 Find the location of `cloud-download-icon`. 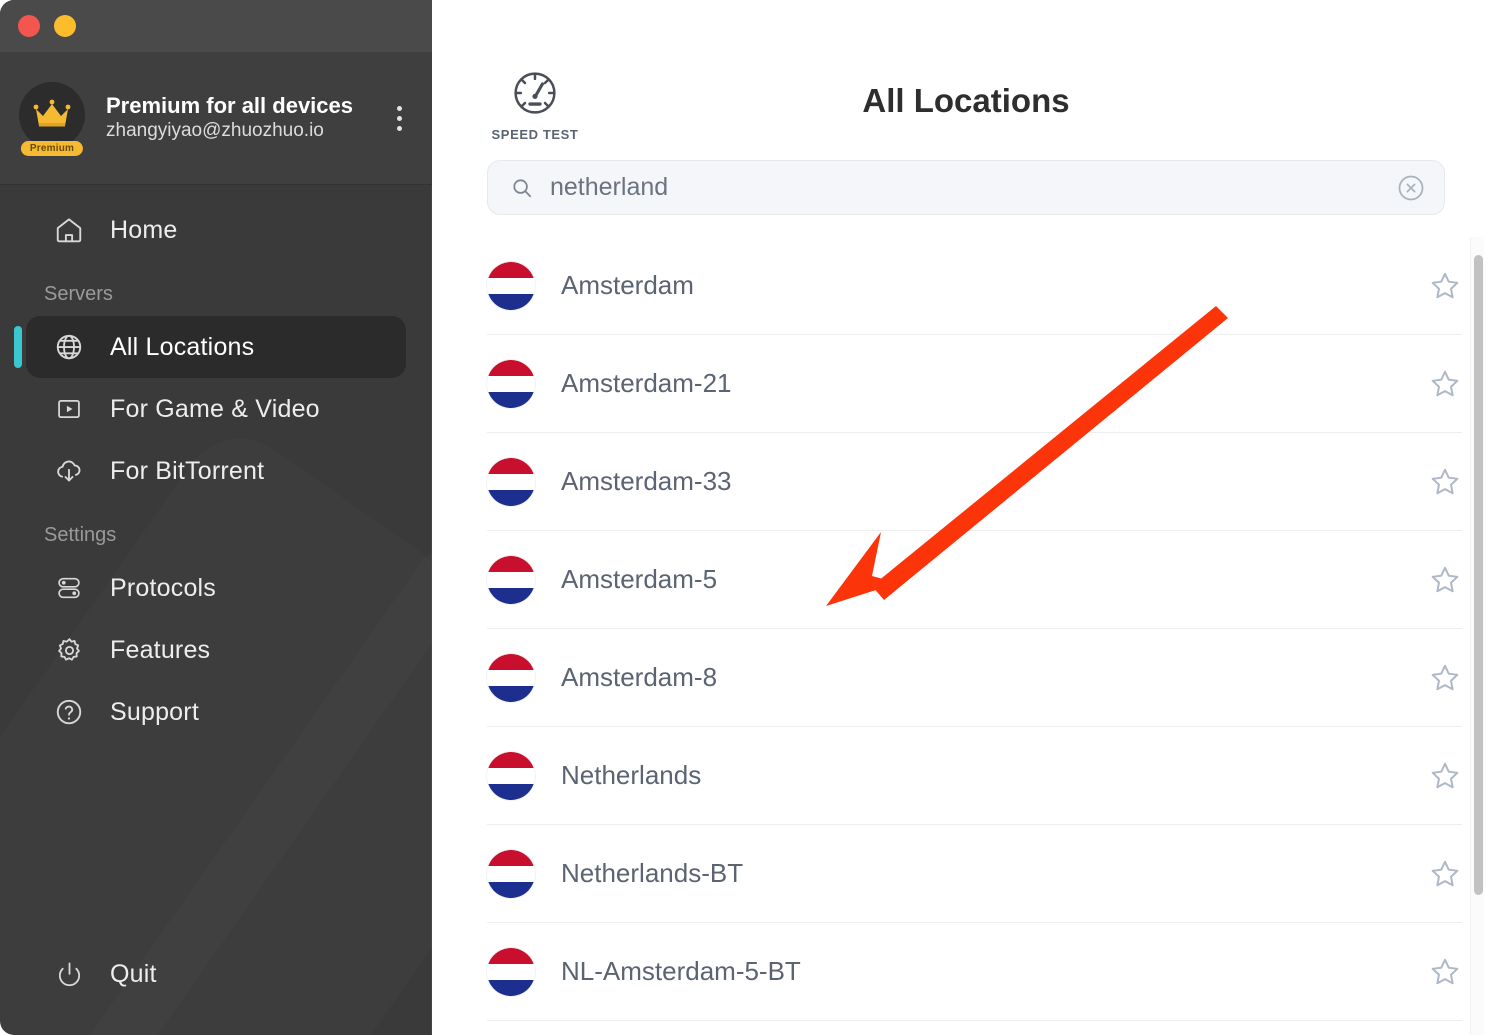

cloud-download-icon is located at coordinates (69, 471).